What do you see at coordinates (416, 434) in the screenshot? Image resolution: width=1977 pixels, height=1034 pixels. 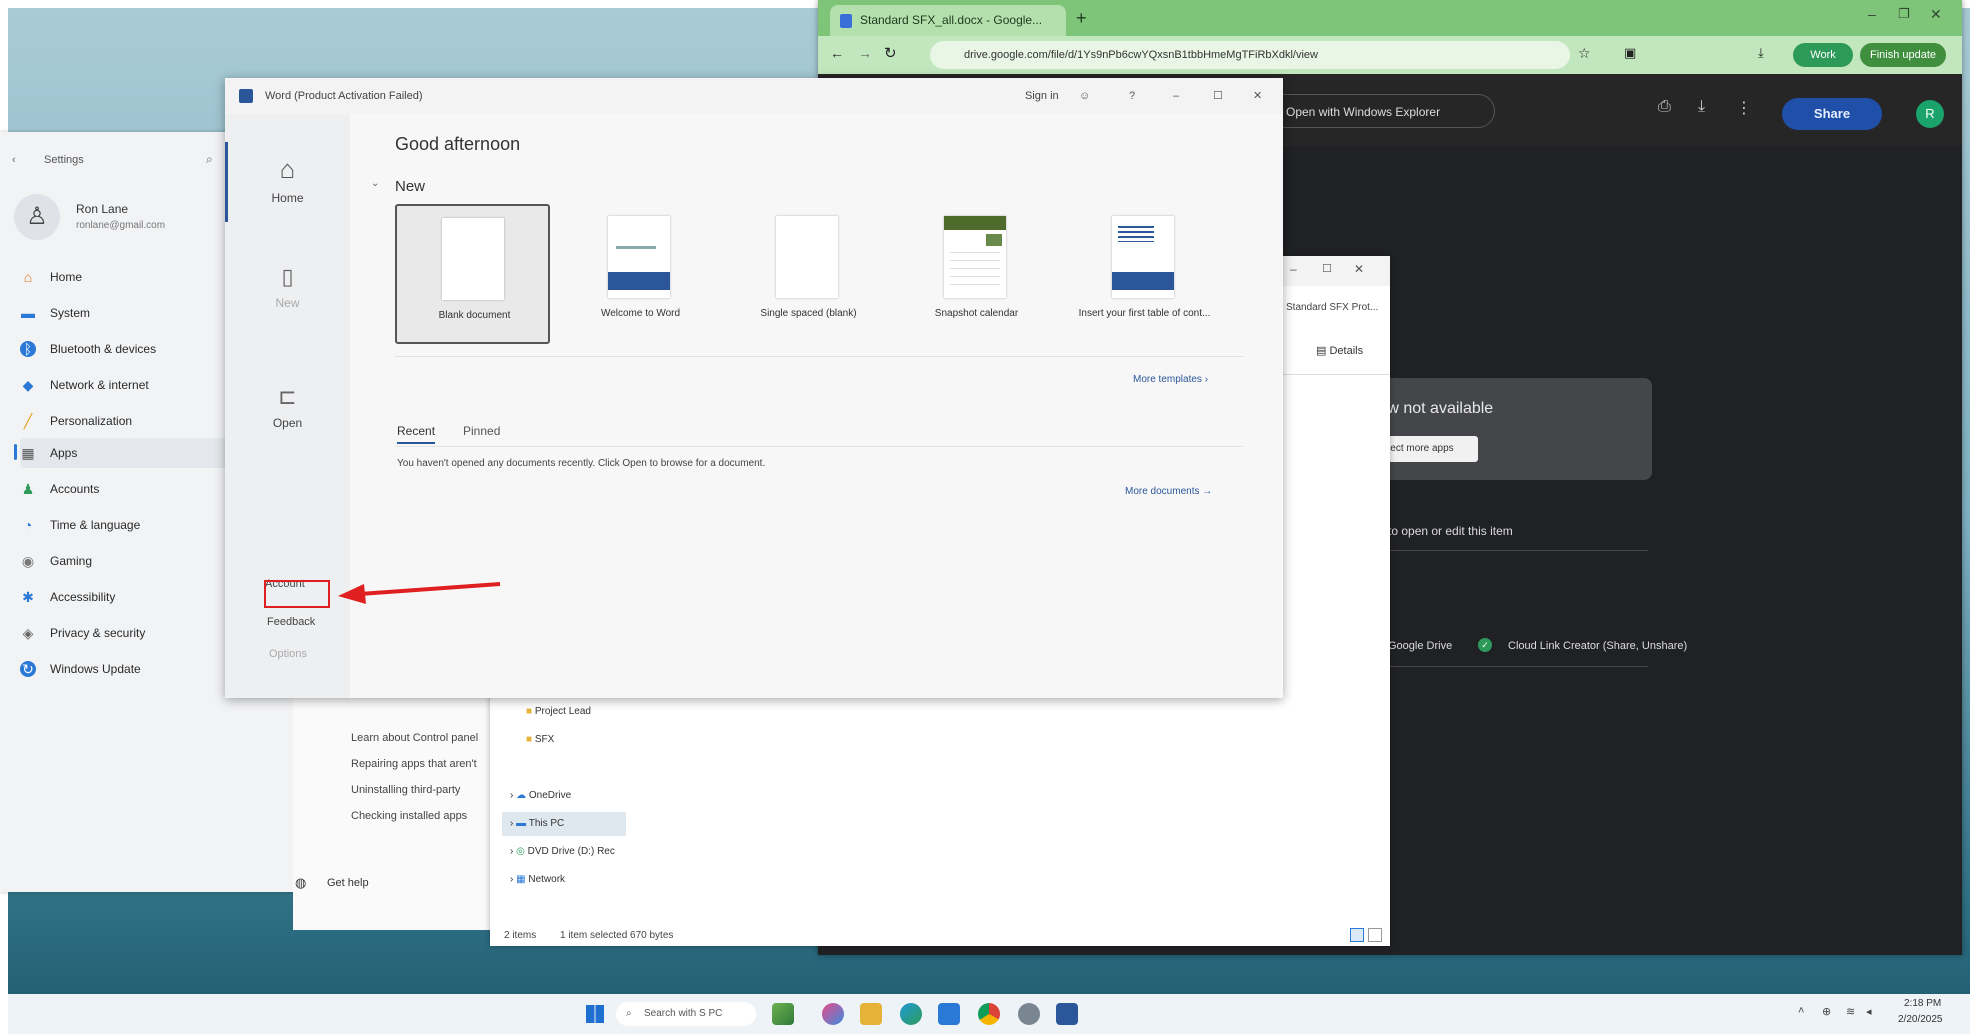 I see `tab-recent: Recent` at bounding box center [416, 434].